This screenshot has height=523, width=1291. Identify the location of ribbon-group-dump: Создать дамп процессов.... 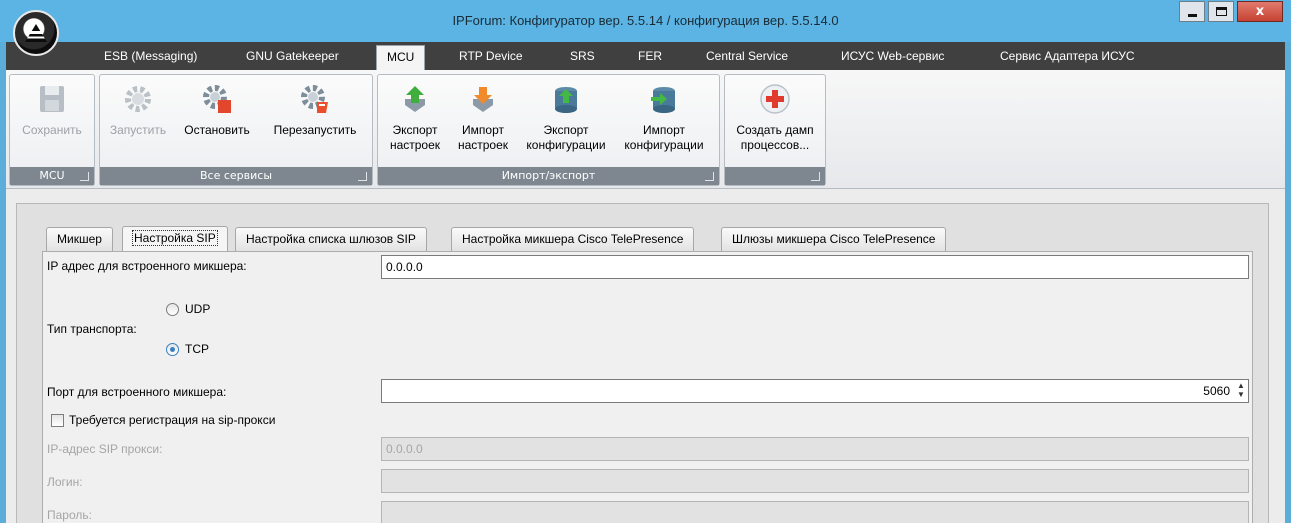
(775, 130).